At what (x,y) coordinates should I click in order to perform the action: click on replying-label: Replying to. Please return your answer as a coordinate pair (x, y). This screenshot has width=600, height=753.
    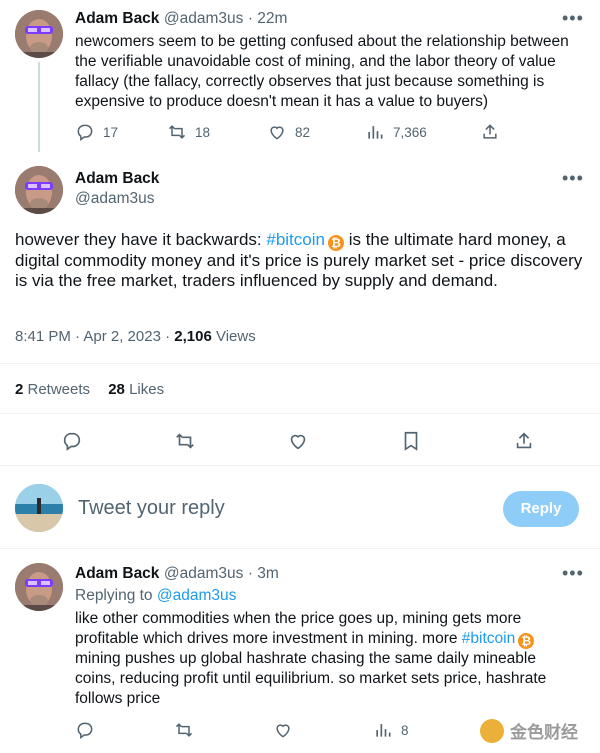
    Looking at the image, I should click on (116, 595).